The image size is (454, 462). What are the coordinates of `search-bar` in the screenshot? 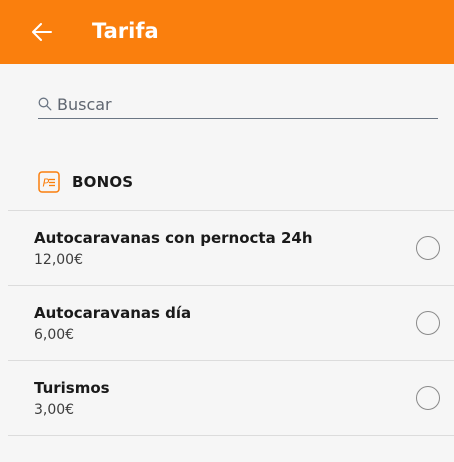 It's located at (238, 104).